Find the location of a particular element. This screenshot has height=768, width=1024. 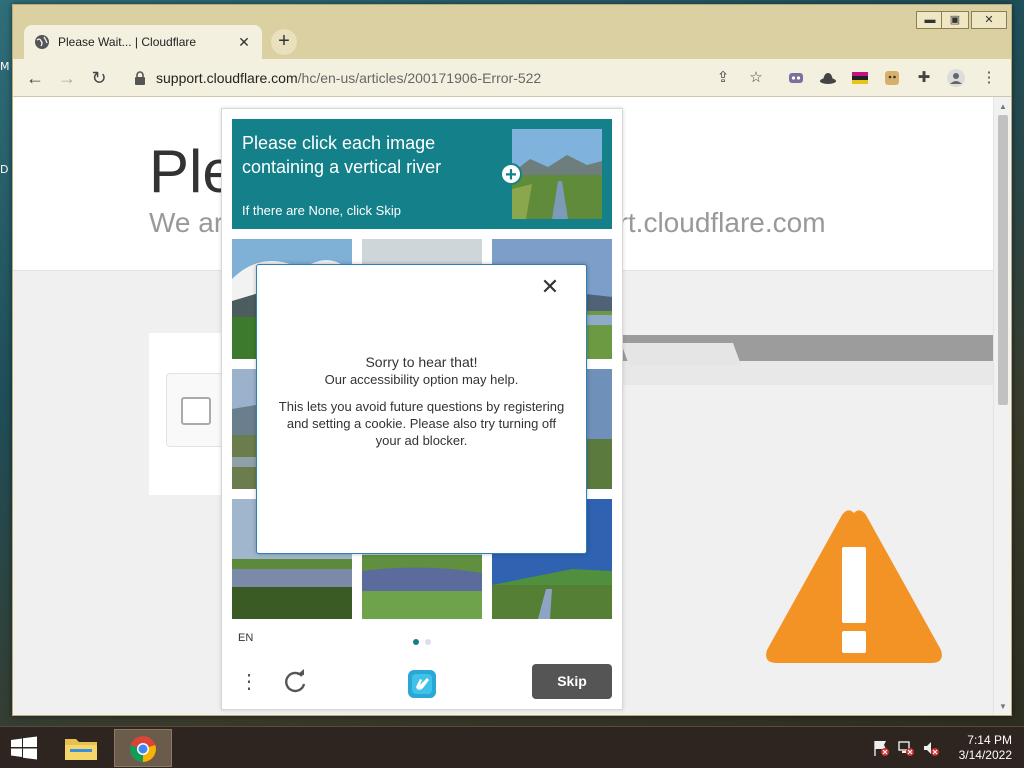

network-icon is located at coordinates (906, 748).